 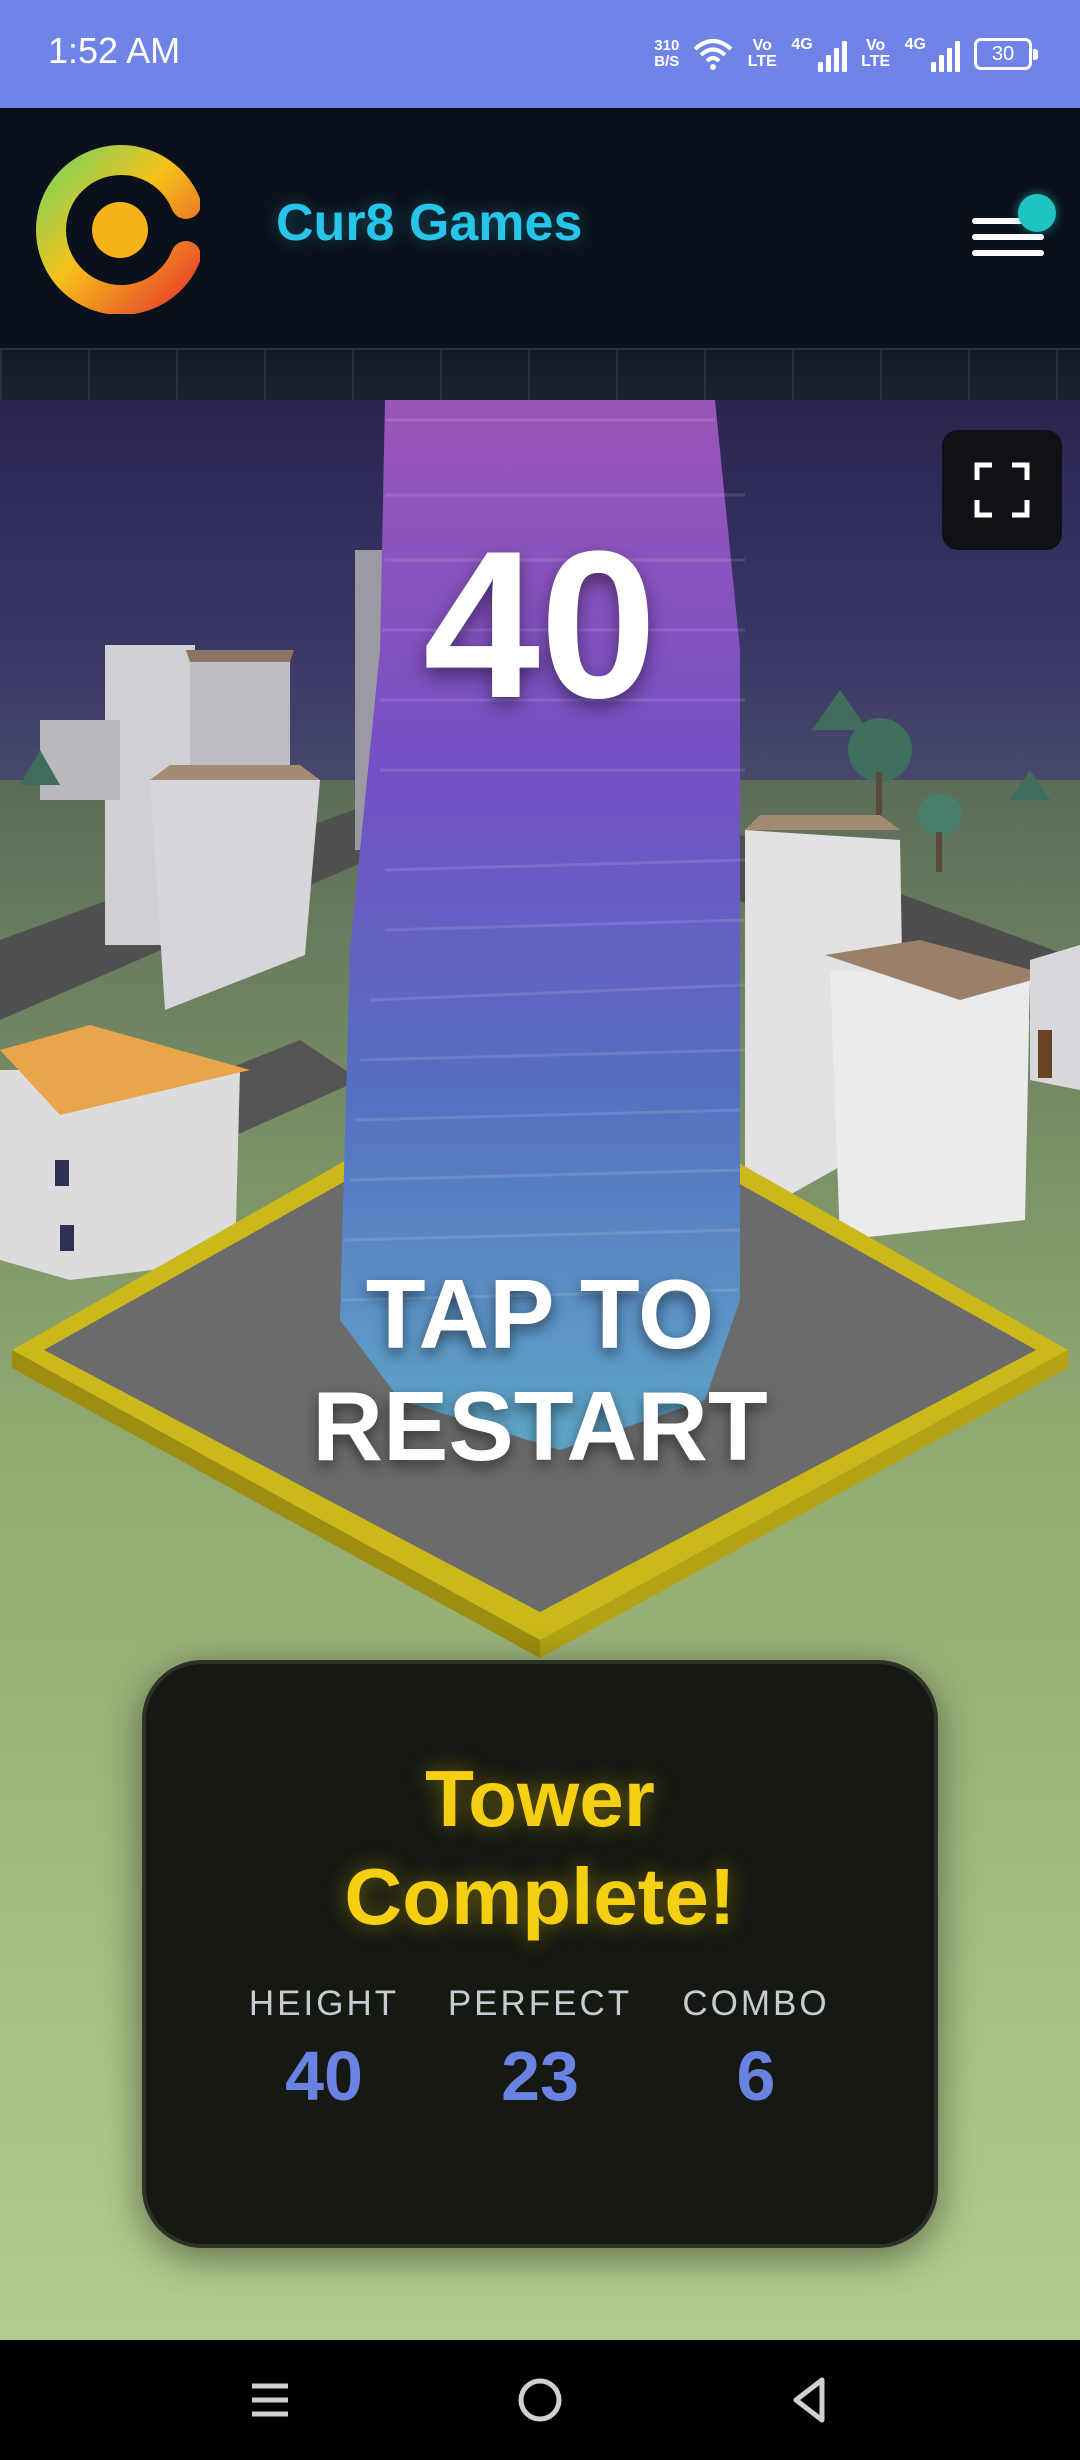 What do you see at coordinates (713, 54) in the screenshot?
I see `wifi-icon` at bounding box center [713, 54].